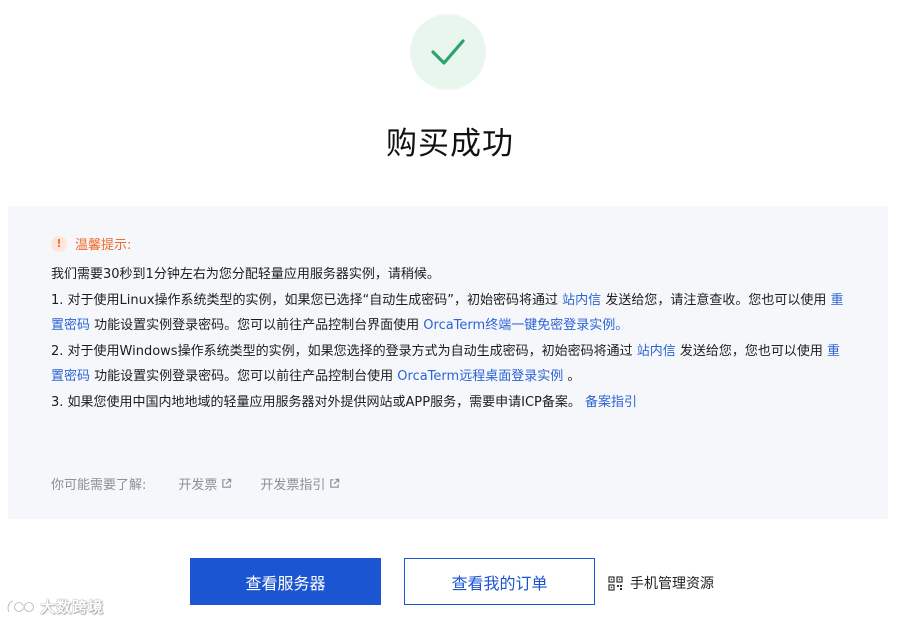  What do you see at coordinates (99, 485) in the screenshot?
I see `related-label: 你可能需要了解:` at bounding box center [99, 485].